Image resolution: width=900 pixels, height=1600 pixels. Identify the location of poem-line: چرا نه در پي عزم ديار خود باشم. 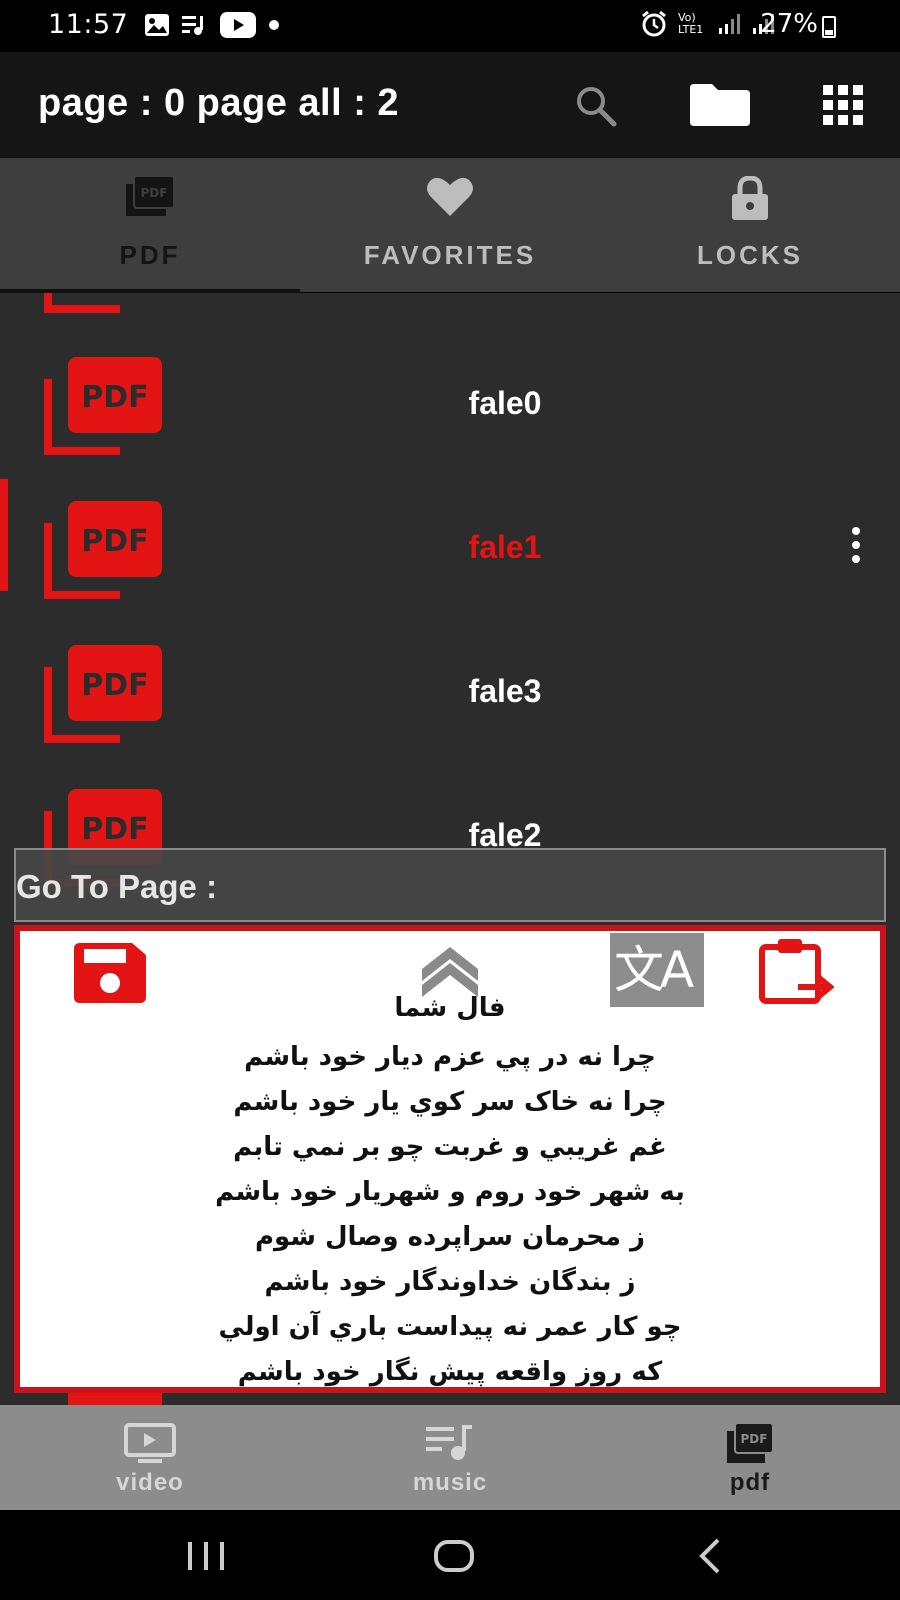
(450, 1057).